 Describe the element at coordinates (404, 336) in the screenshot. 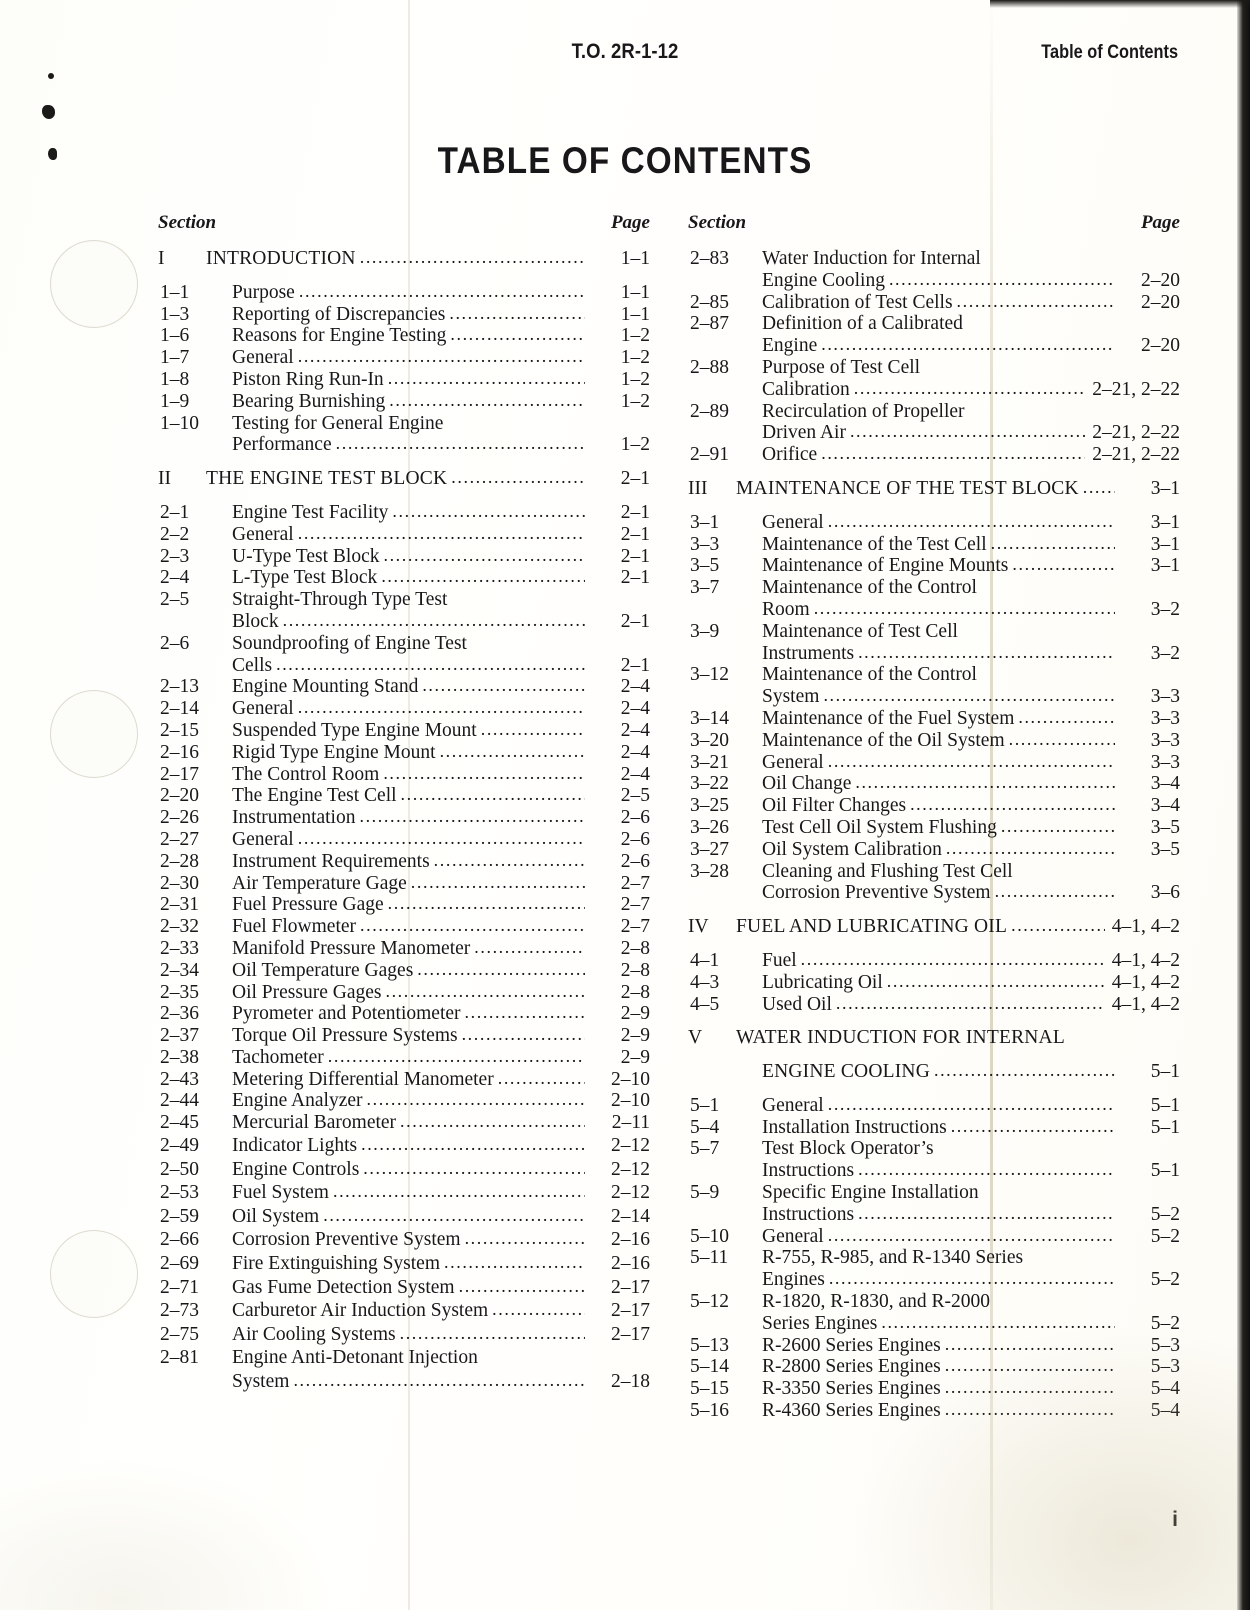

I see `toc-entry: 1–6 Reasons for Engine Testing 1–2` at that location.